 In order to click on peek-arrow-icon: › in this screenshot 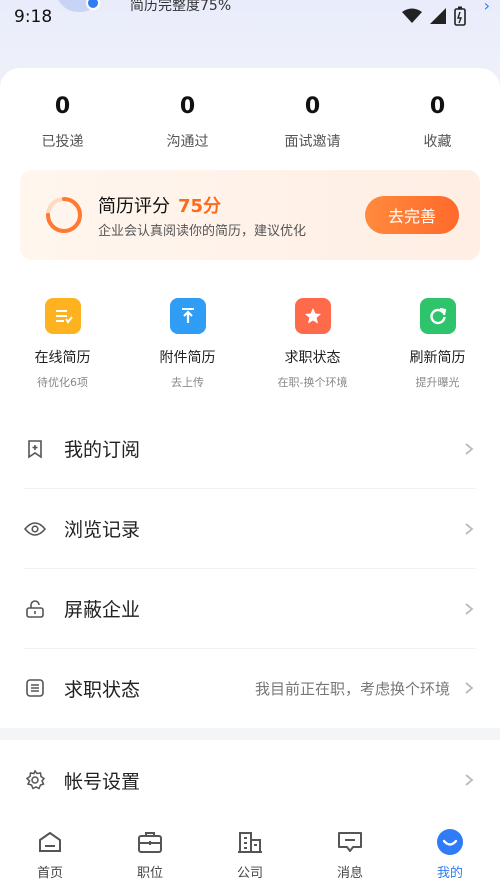, I will do `click(487, 7)`.